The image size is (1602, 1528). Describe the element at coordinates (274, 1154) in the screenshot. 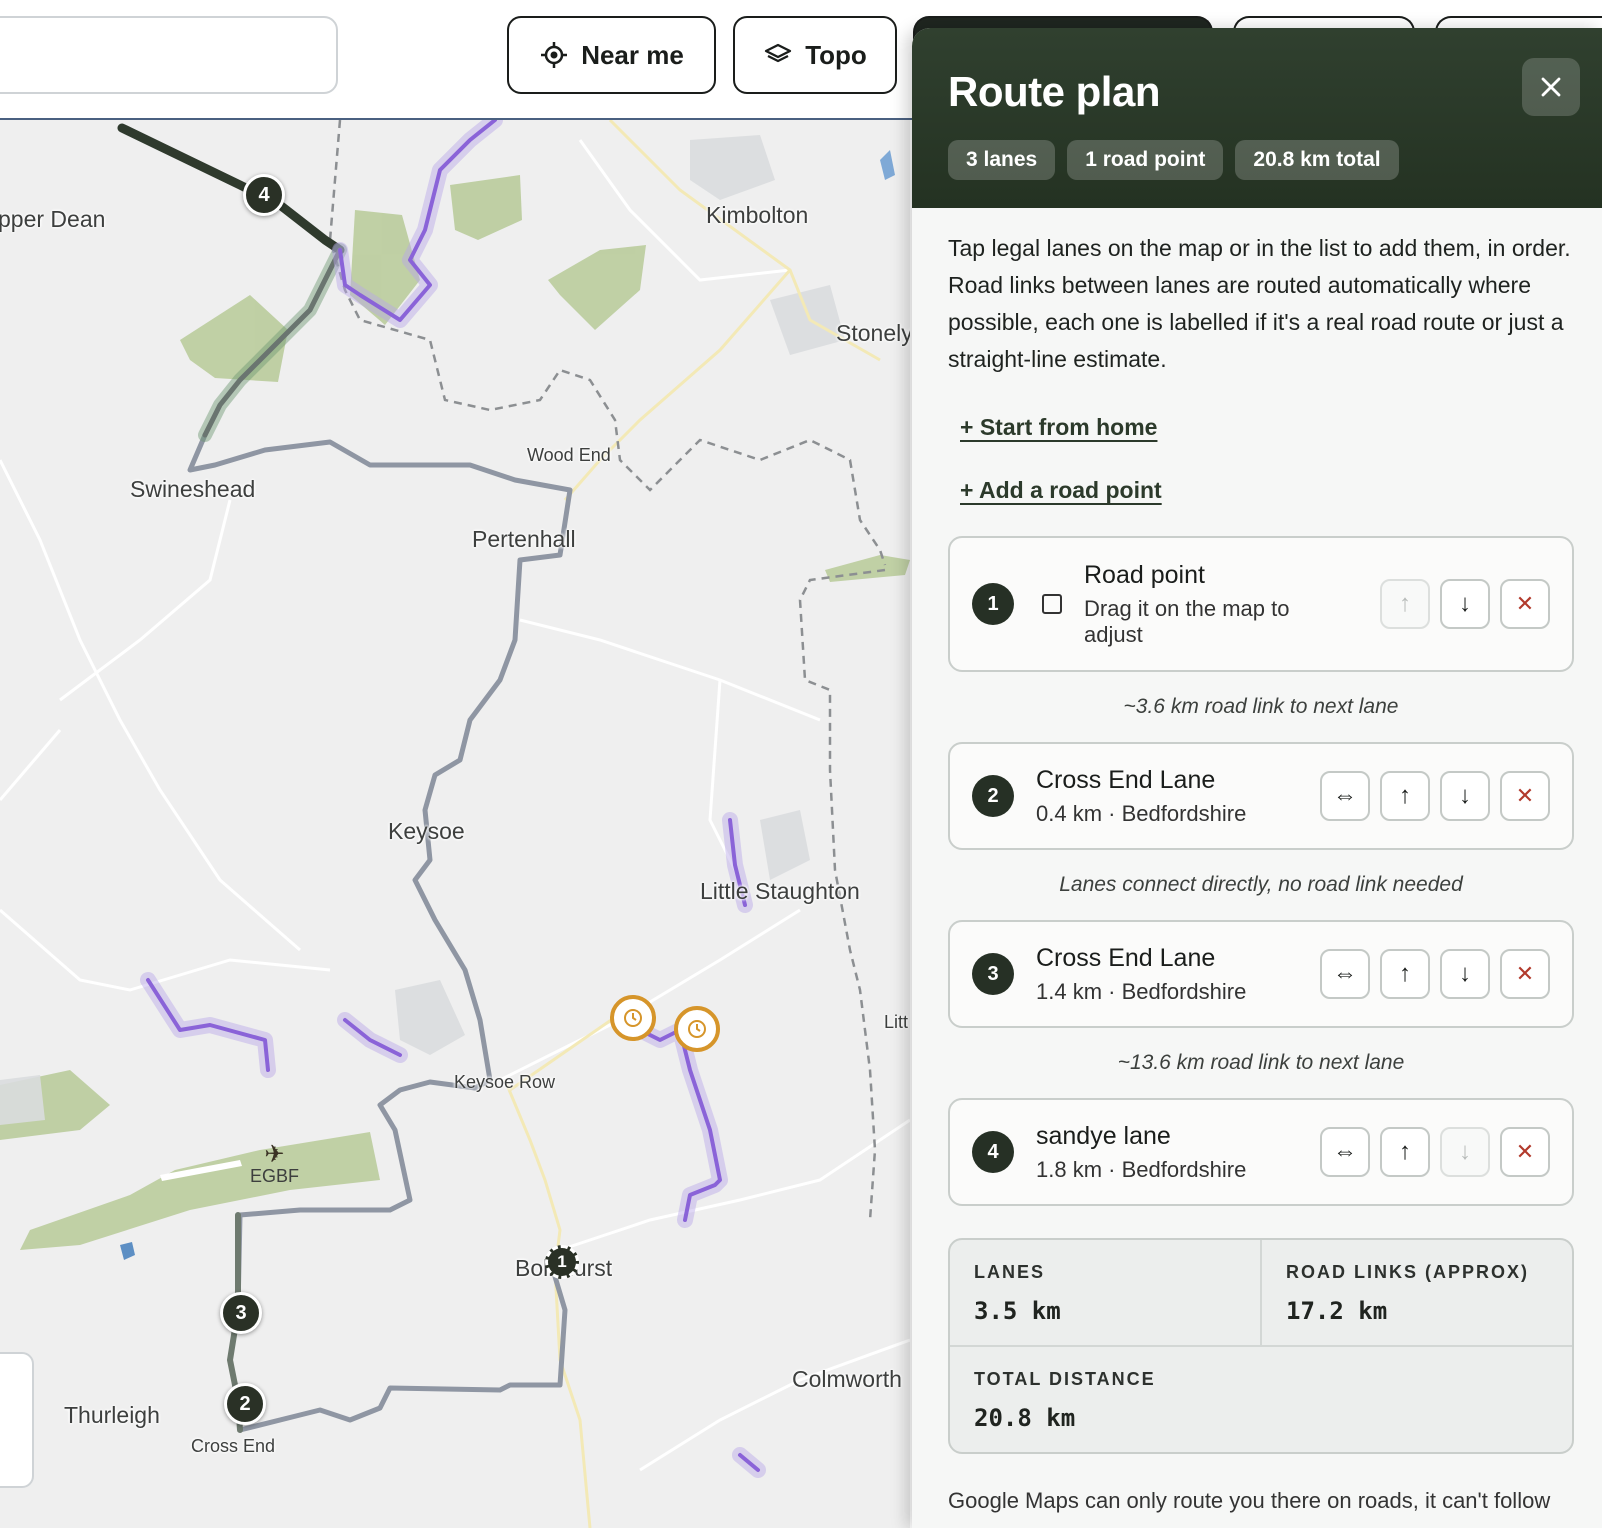

I see `airplane-icon: ✈` at that location.